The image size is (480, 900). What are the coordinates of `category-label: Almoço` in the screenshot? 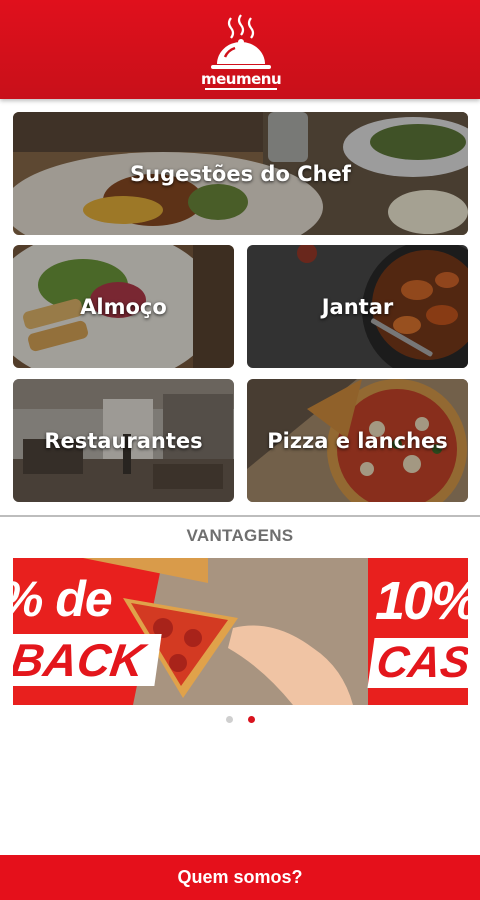 It's located at (123, 306).